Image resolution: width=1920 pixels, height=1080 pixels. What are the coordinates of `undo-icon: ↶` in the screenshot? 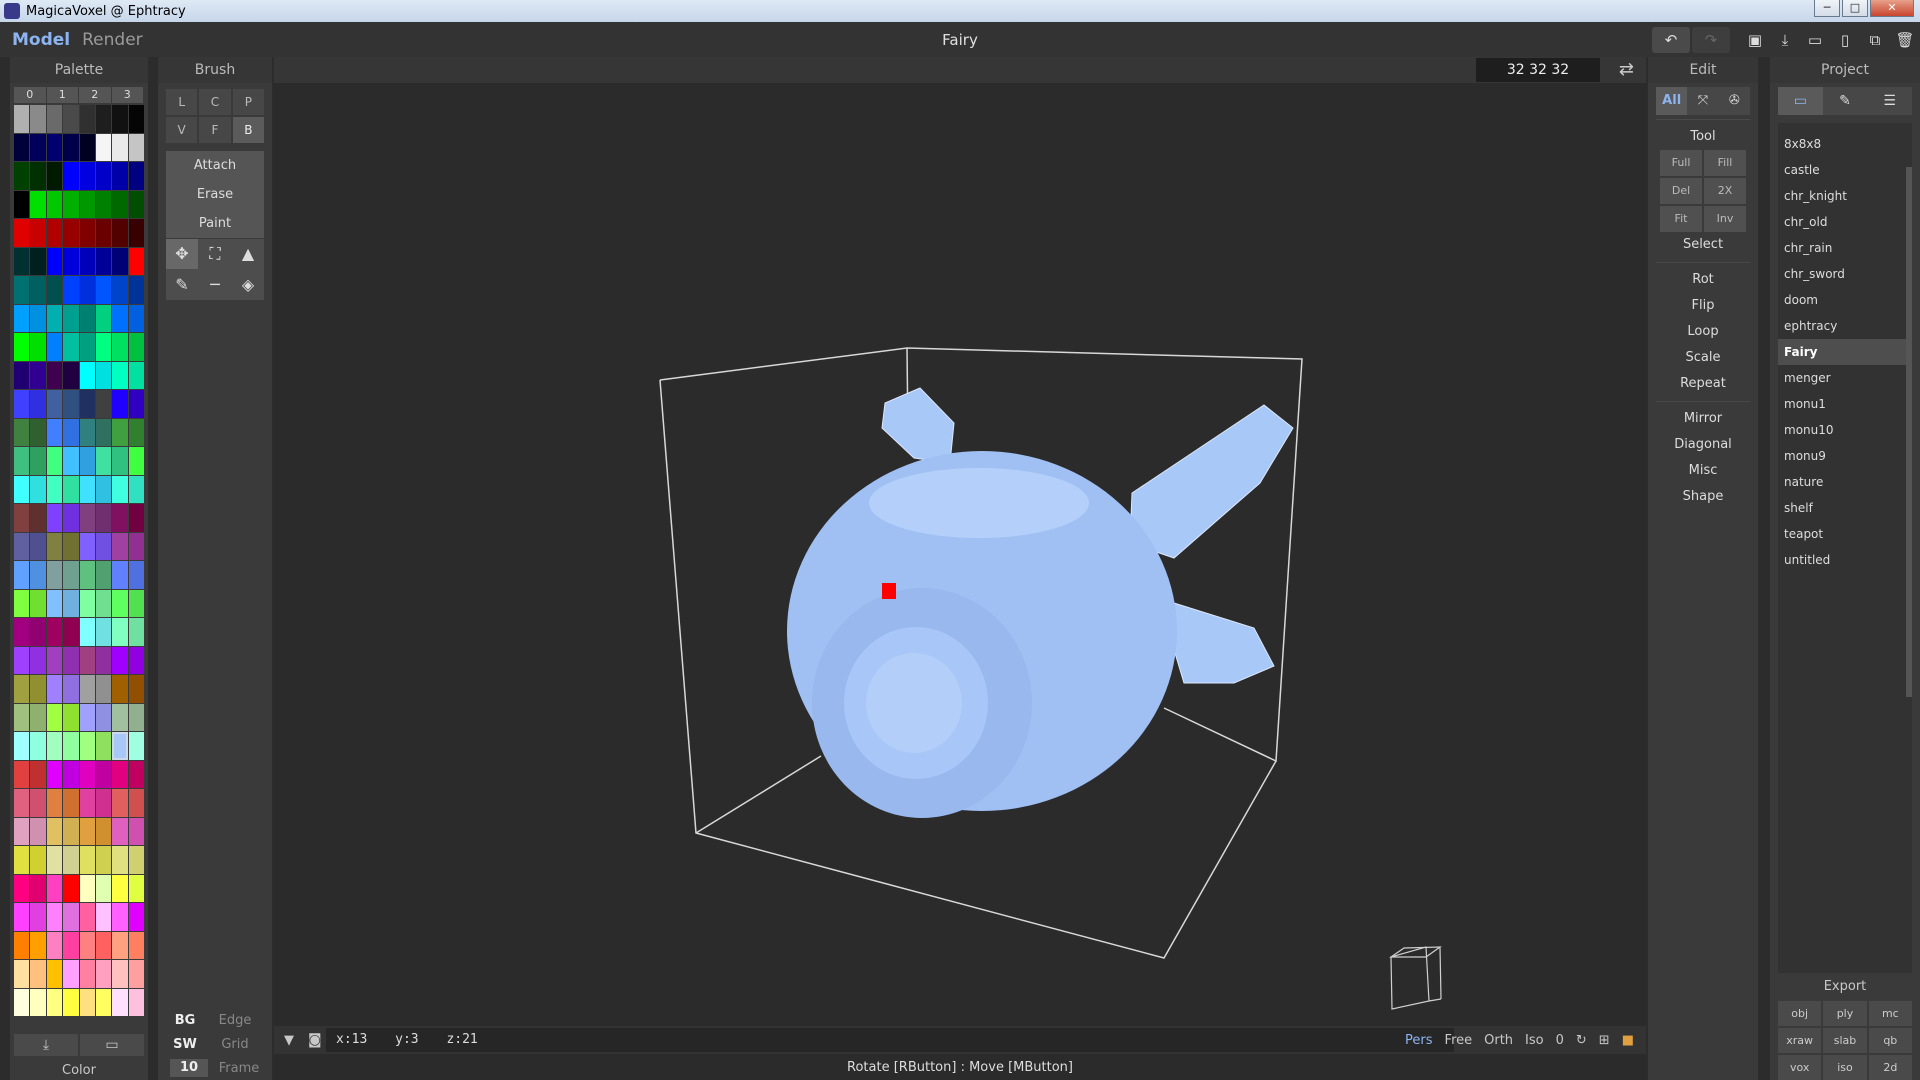 It's located at (1671, 39).